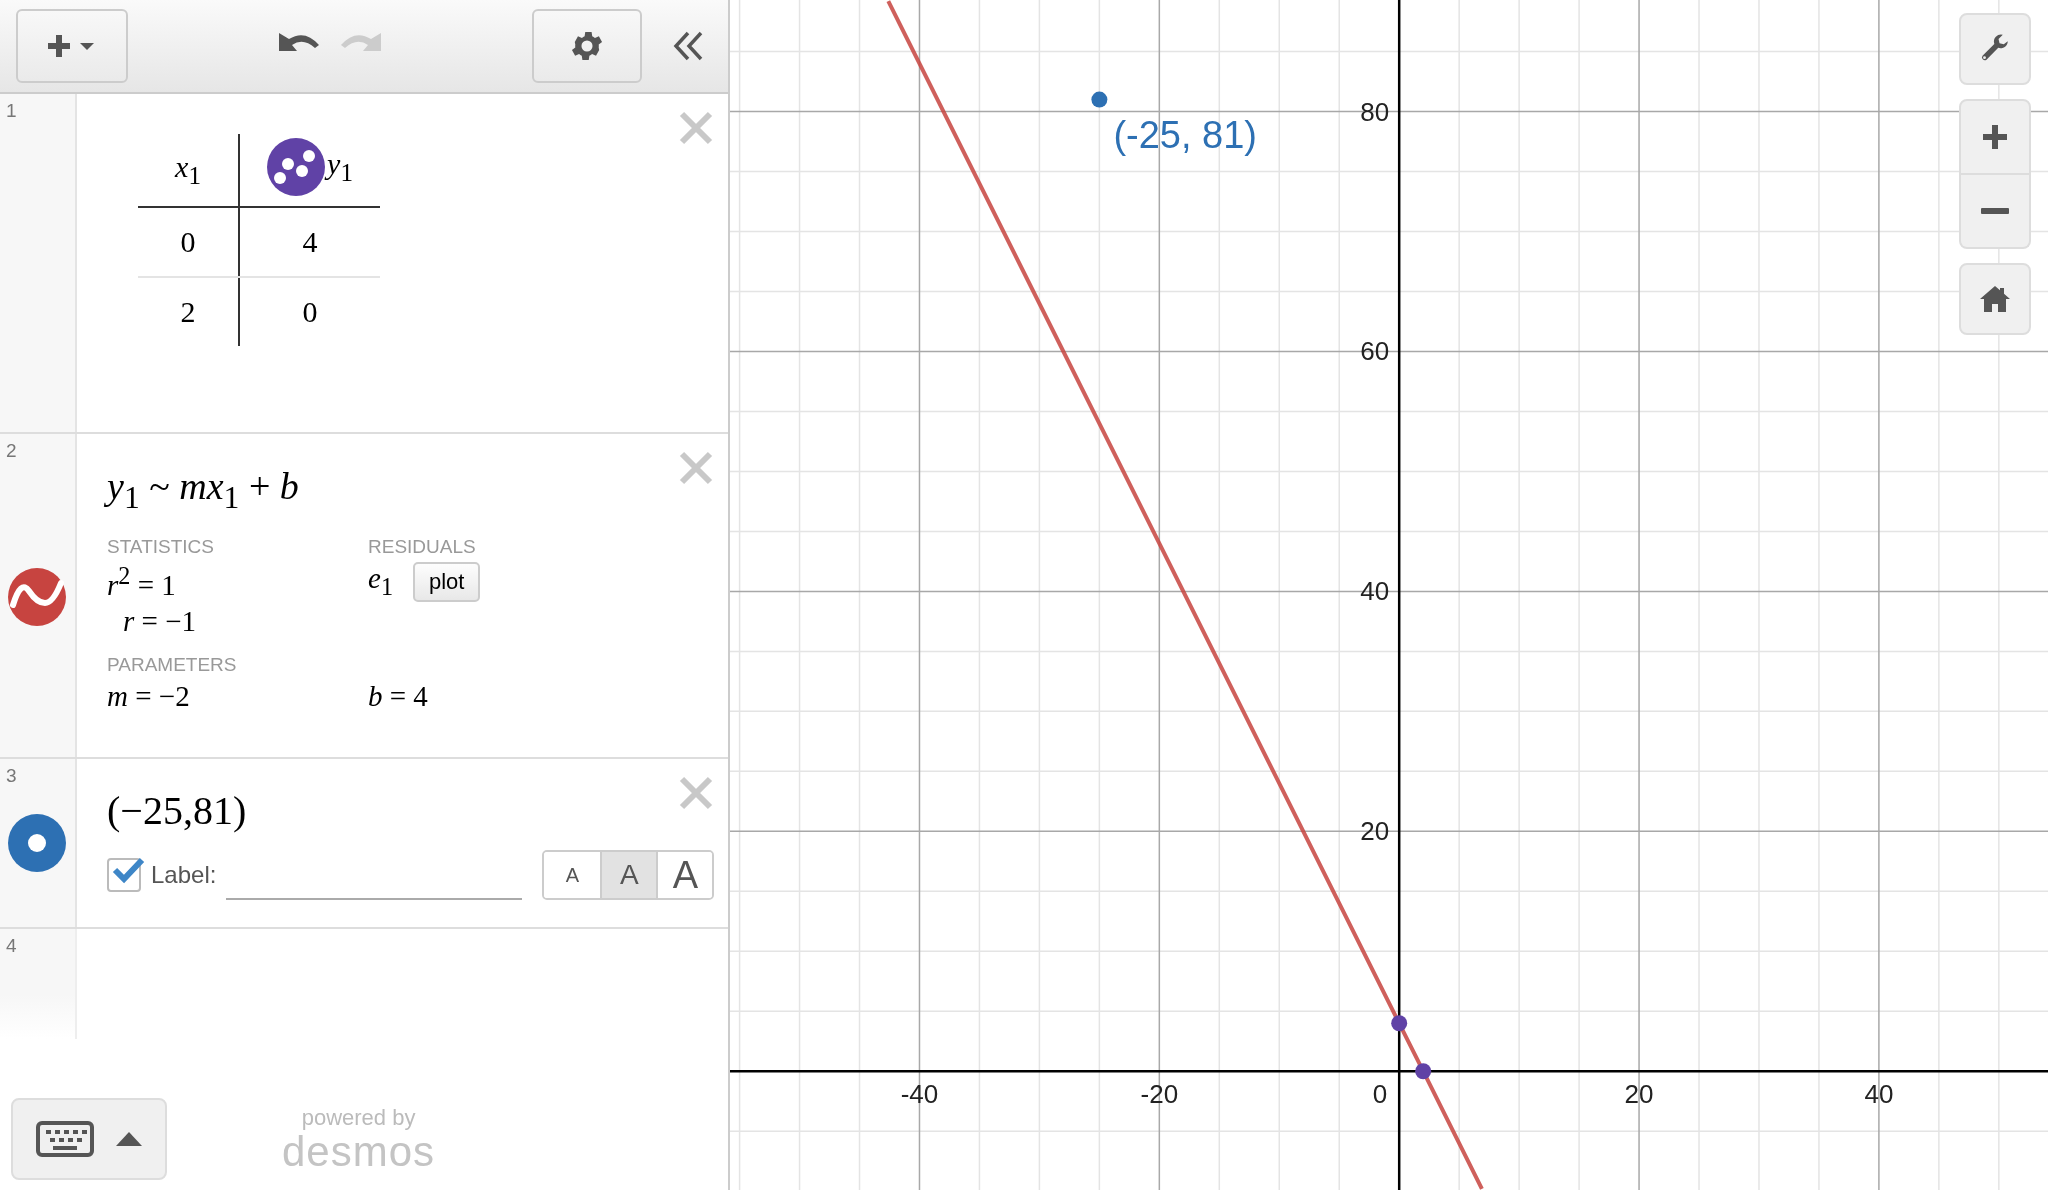  Describe the element at coordinates (161, 546) in the screenshot. I see `statistics-heading: STATISTICS` at that location.